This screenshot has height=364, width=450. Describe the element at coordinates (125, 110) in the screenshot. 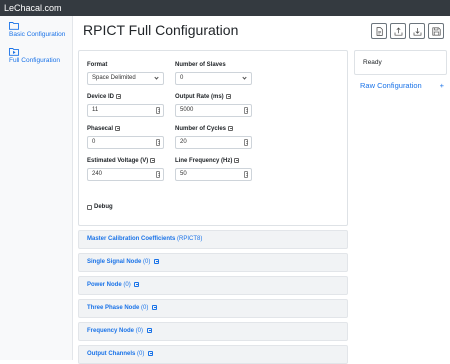

I see `device-id-input: 11` at that location.